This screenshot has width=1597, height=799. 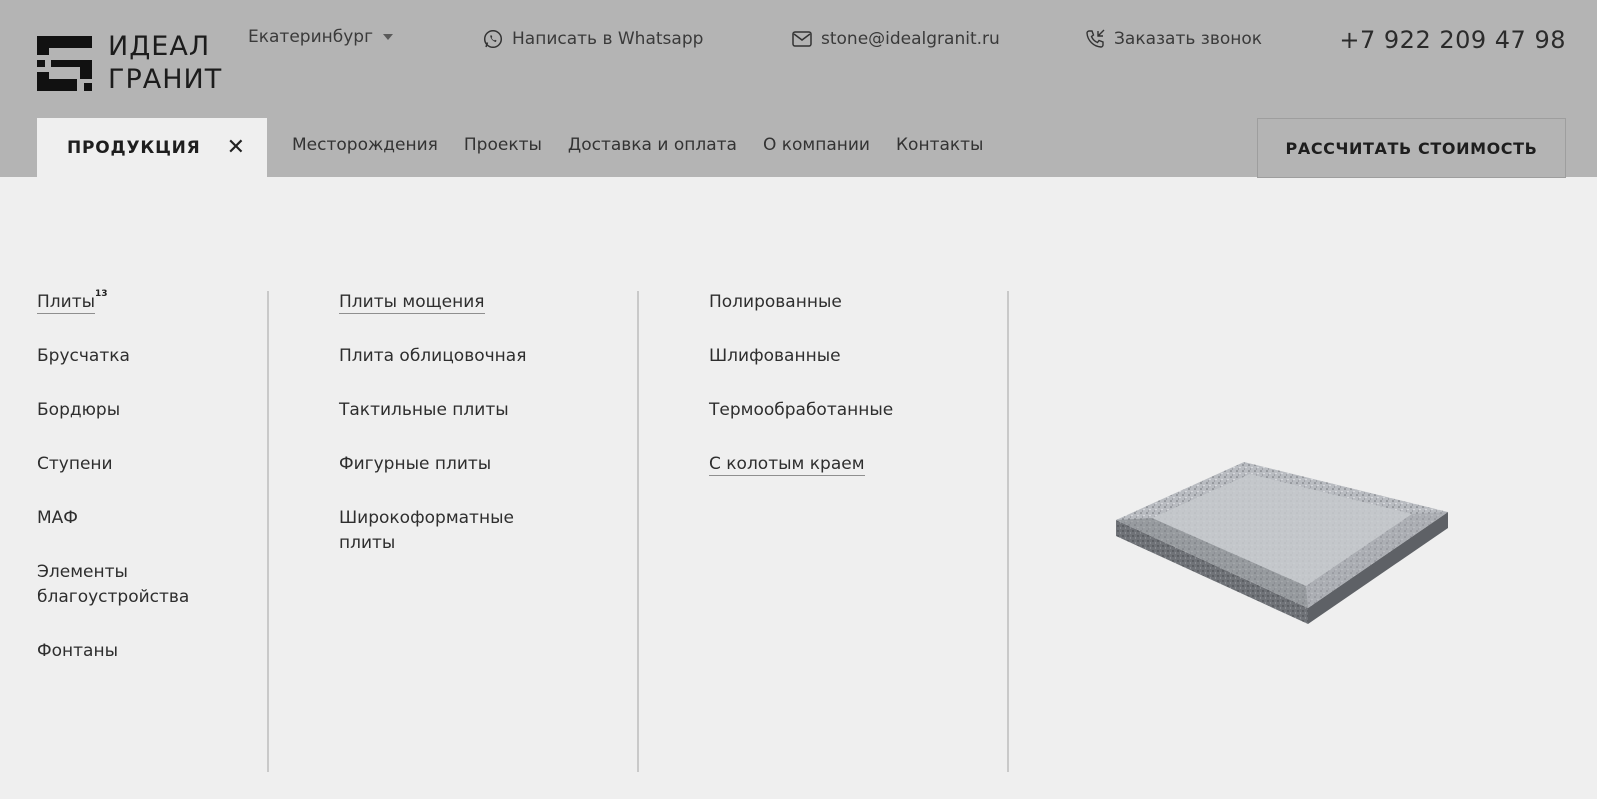 I want to click on submenu-item-paving-plates-label: Плиты мощения, so click(x=412, y=303).